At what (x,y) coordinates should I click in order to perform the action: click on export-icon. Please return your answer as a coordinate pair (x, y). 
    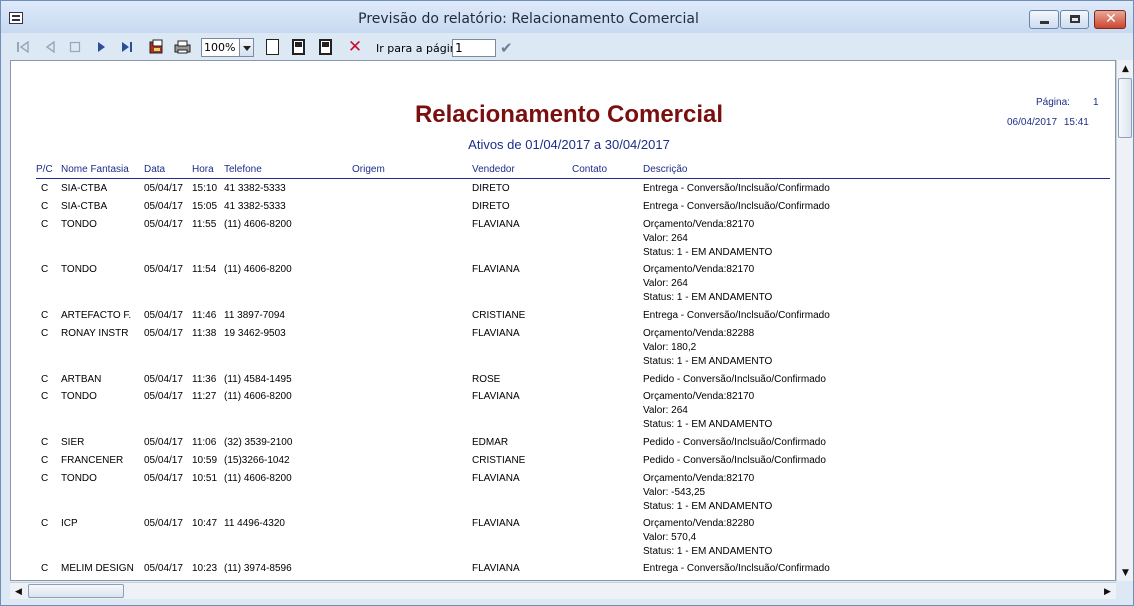
    Looking at the image, I should click on (156, 46).